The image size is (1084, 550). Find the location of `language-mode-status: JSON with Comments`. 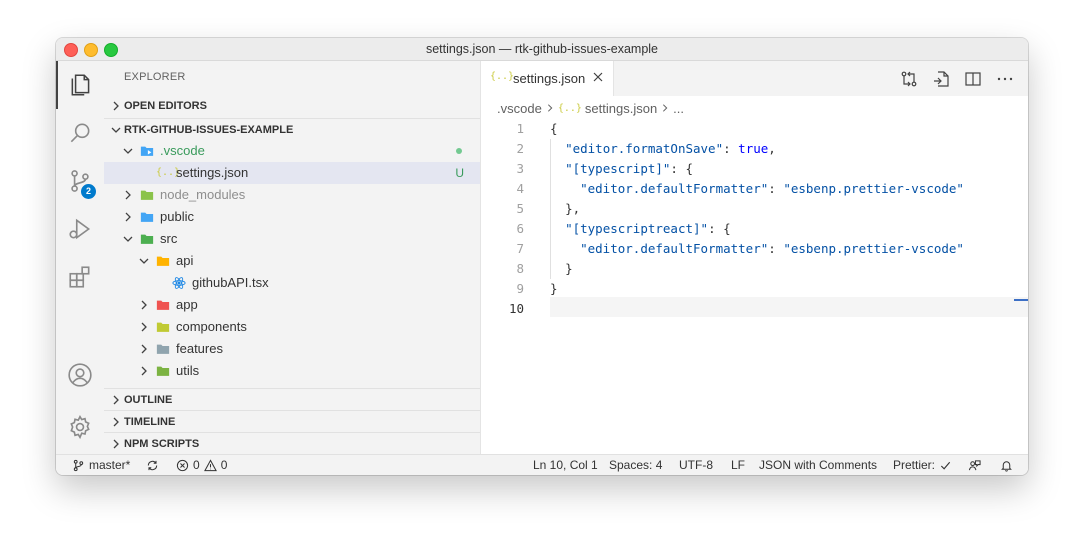

language-mode-status: JSON with Comments is located at coordinates (818, 465).